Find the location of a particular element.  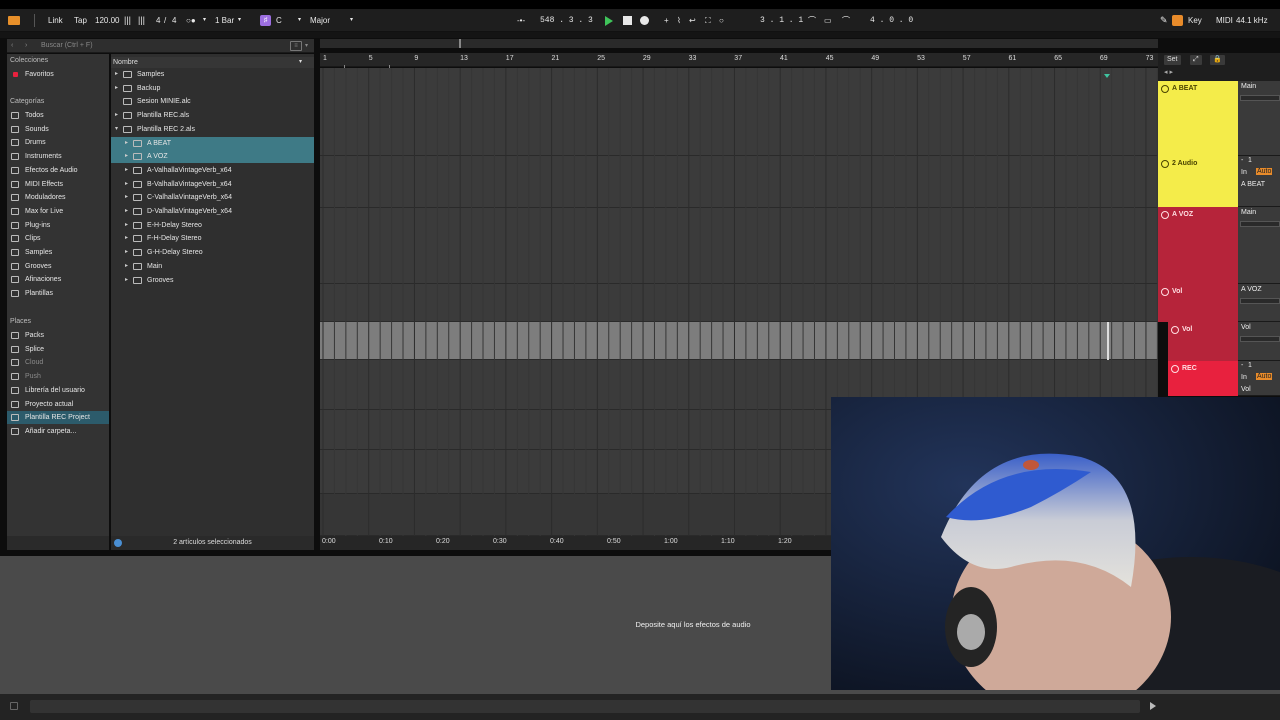

file-row: ▸ Grooves is located at coordinates (212, 280).